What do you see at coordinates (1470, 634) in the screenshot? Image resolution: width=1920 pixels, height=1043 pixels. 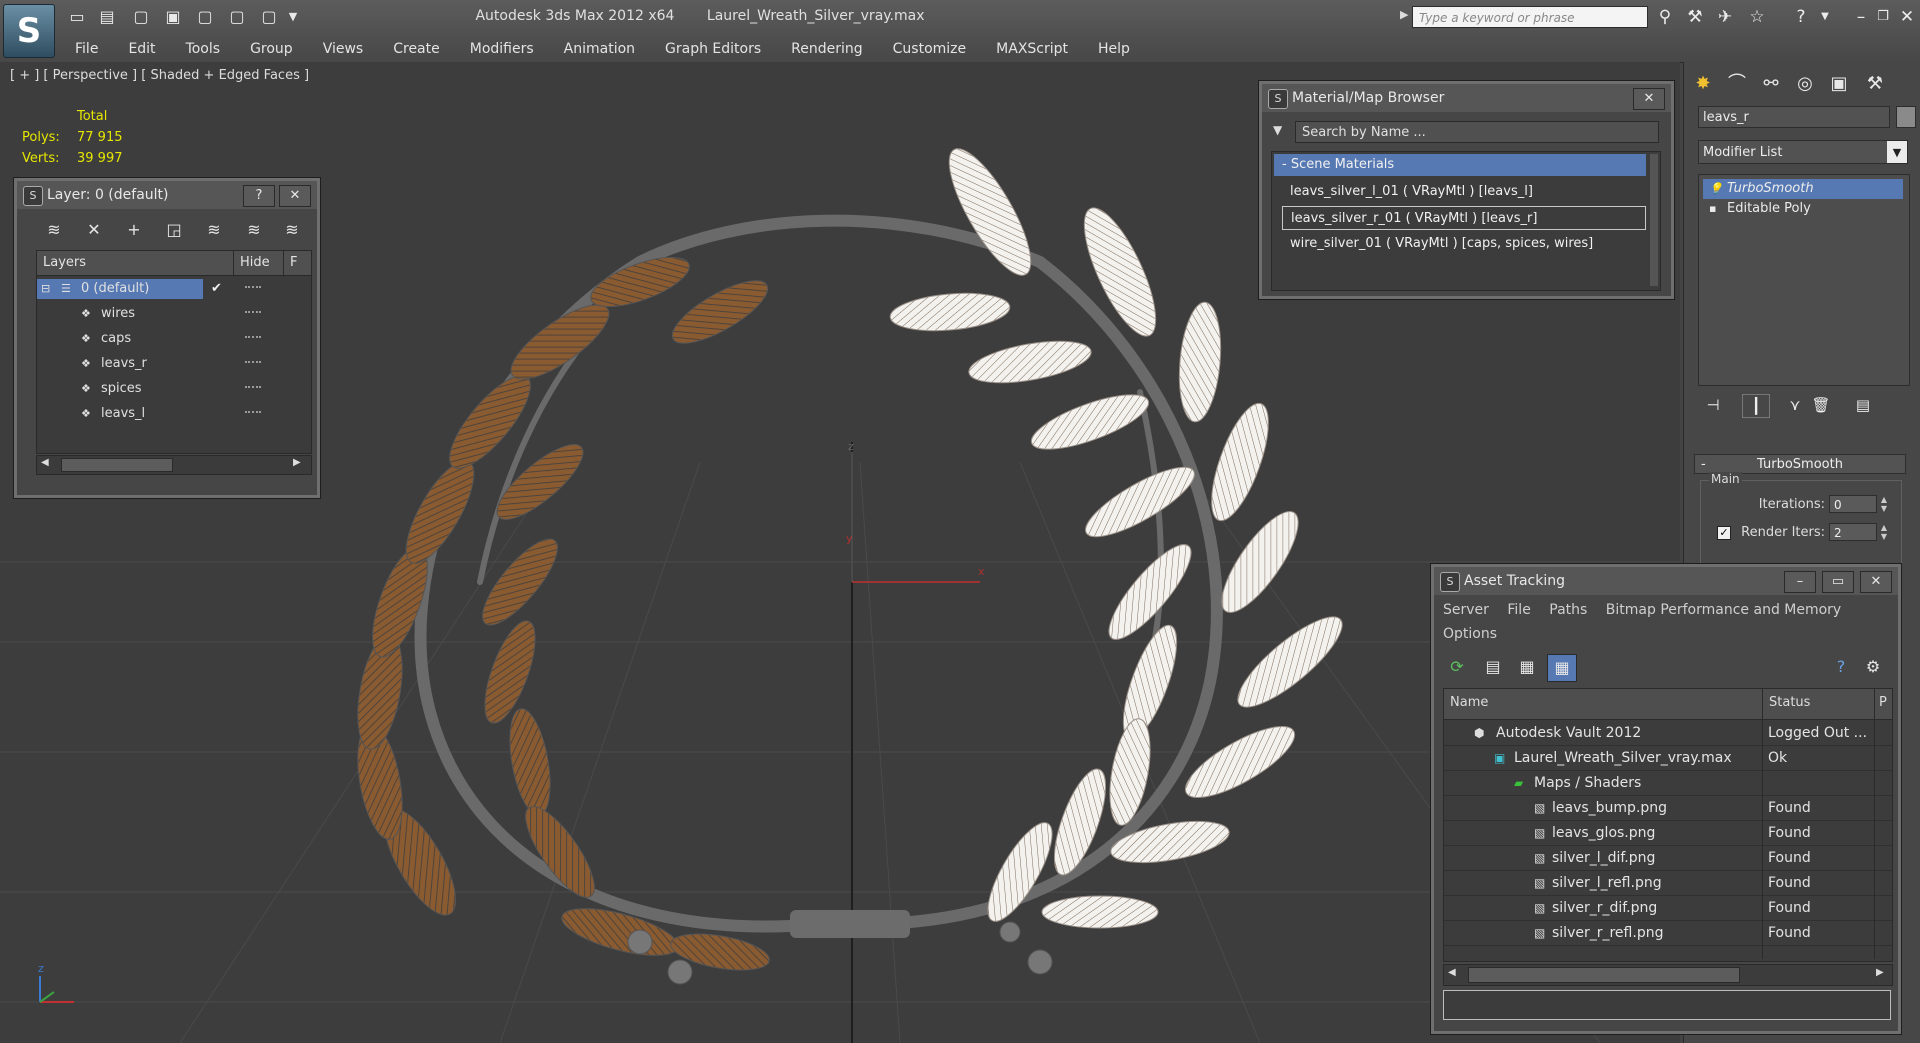 I see `menu-options: Options` at bounding box center [1470, 634].